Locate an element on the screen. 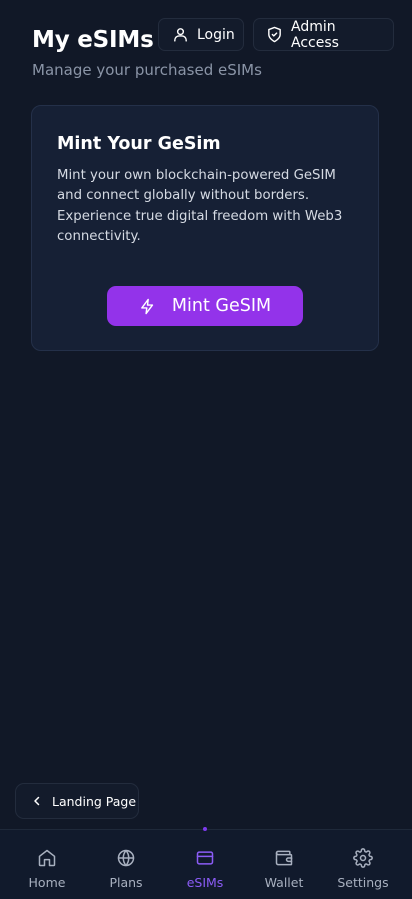 Image resolution: width=412 pixels, height=899 pixels. nav-item-home: Home is located at coordinates (47, 864).